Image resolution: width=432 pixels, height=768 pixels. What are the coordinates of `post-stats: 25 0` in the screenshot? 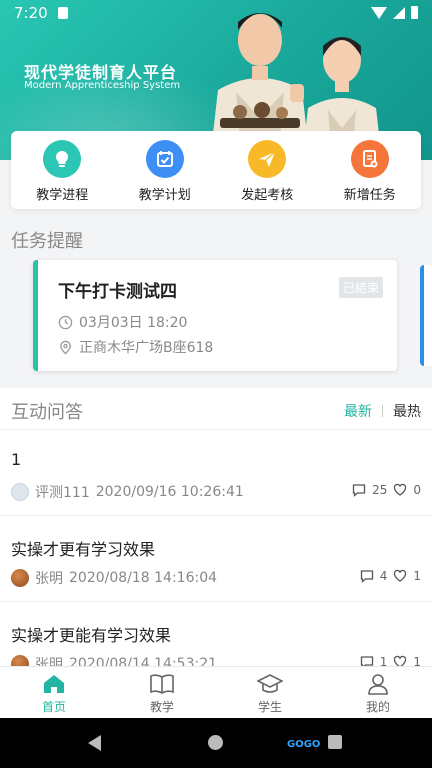 It's located at (386, 490).